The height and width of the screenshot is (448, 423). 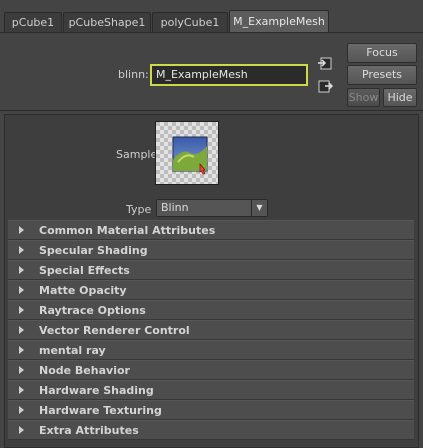 What do you see at coordinates (211, 390) in the screenshot?
I see `section-hardware-shading: Hardware Shading` at bounding box center [211, 390].